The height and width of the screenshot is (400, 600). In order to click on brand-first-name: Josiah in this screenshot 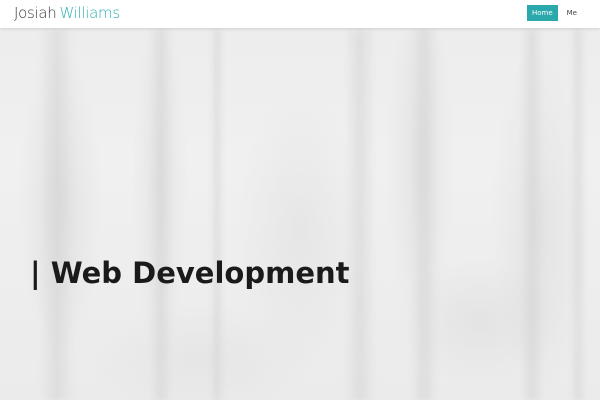, I will do `click(35, 13)`.